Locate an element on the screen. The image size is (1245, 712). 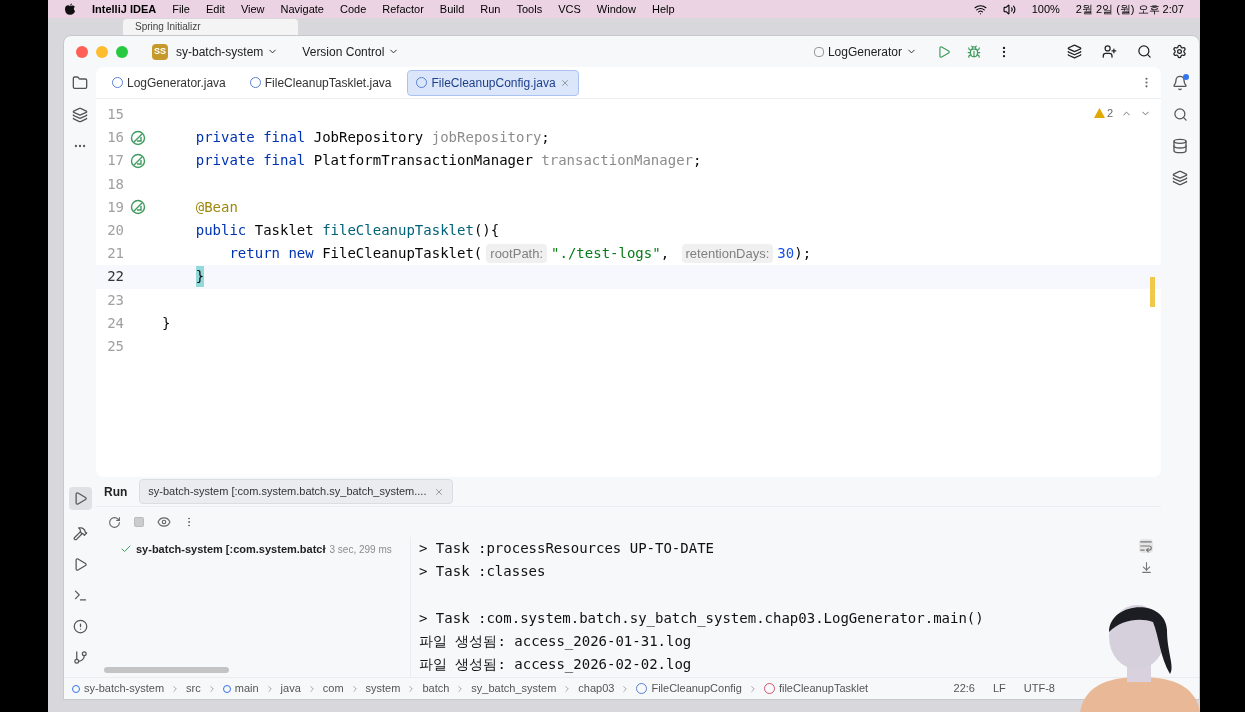
app-menu: IntelliJ IDEA is located at coordinates (124, 9).